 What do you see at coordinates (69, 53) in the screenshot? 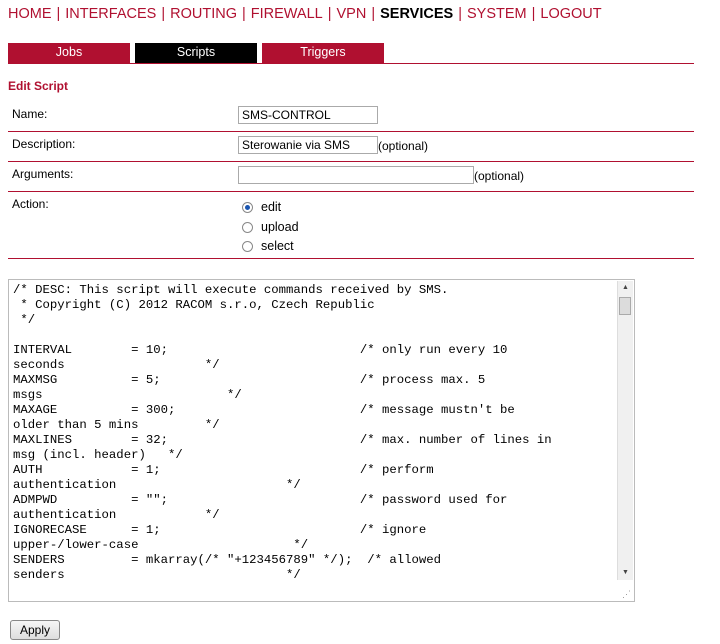
I see `tab-jobs: Jobs` at bounding box center [69, 53].